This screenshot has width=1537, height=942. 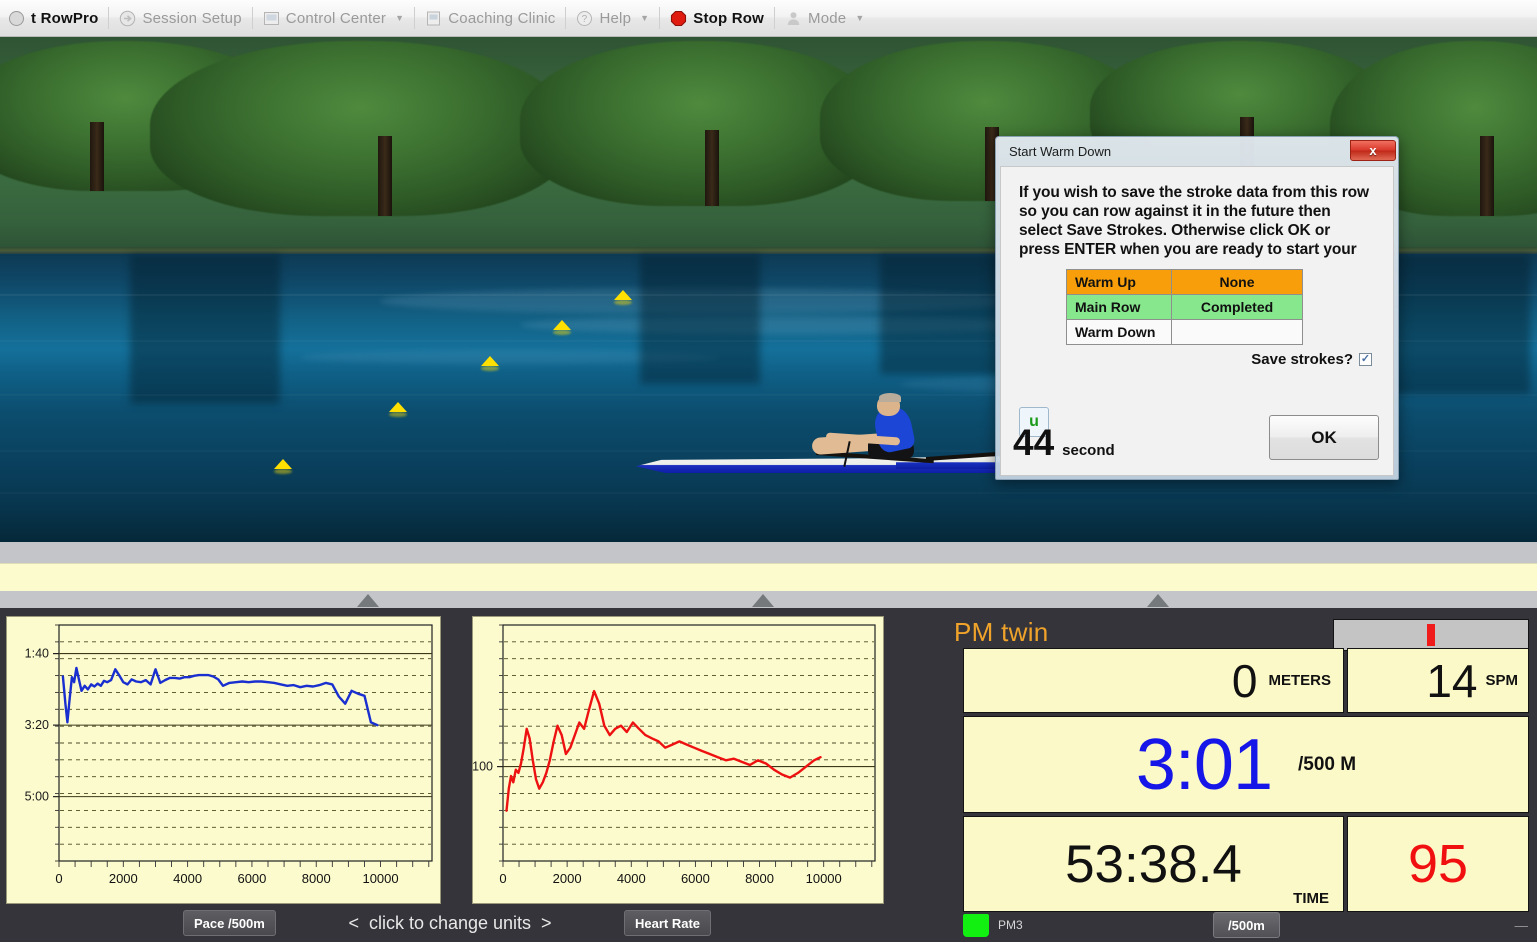 What do you see at coordinates (58, 878) in the screenshot?
I see `svg-text: 0` at bounding box center [58, 878].